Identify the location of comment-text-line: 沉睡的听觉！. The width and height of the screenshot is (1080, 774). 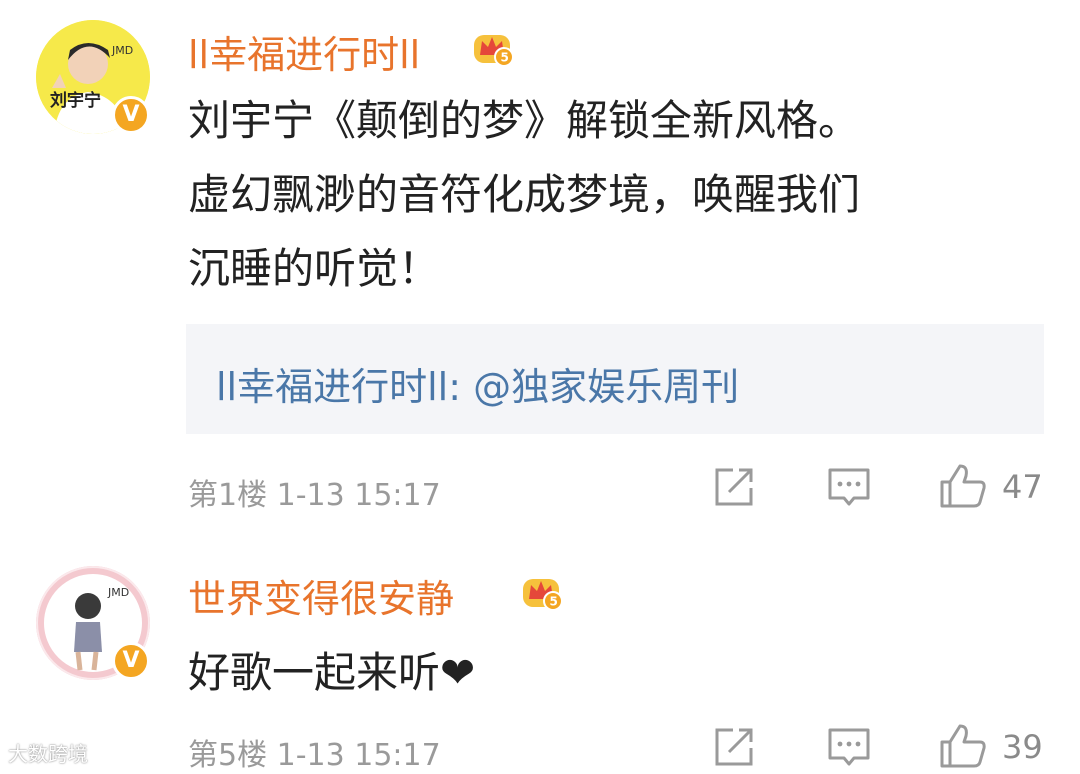
(314, 268).